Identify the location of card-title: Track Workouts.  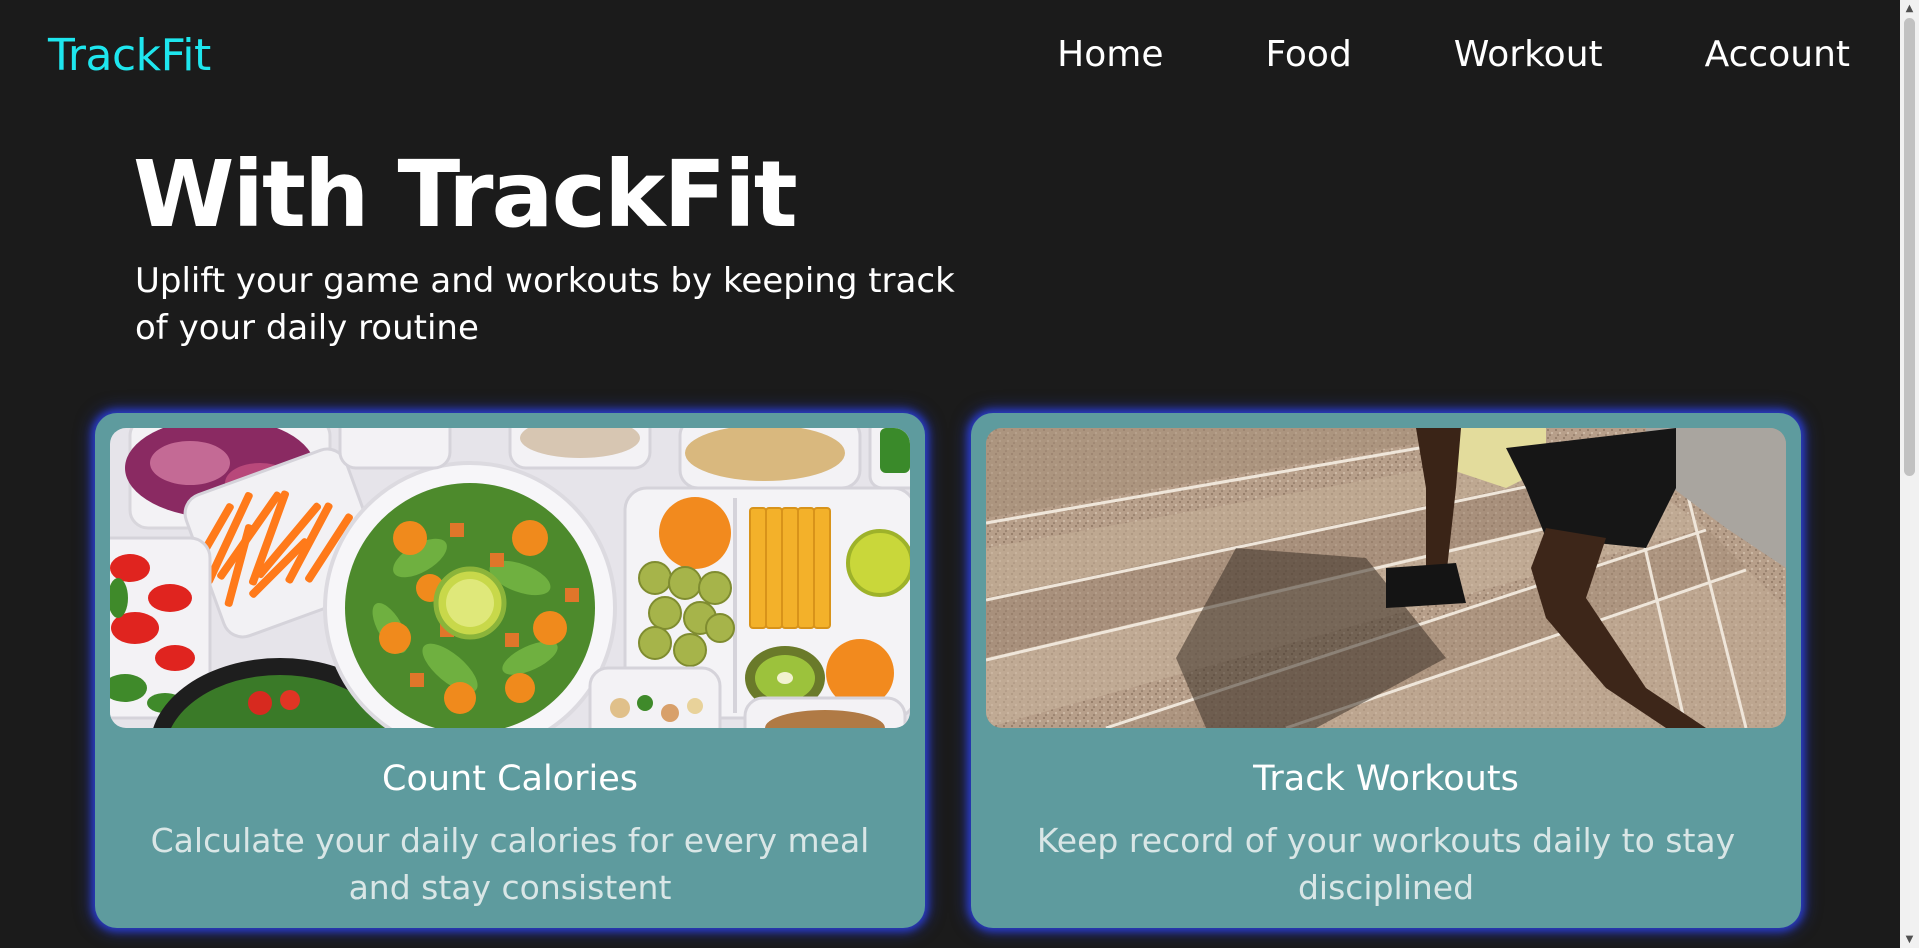
(1386, 779).